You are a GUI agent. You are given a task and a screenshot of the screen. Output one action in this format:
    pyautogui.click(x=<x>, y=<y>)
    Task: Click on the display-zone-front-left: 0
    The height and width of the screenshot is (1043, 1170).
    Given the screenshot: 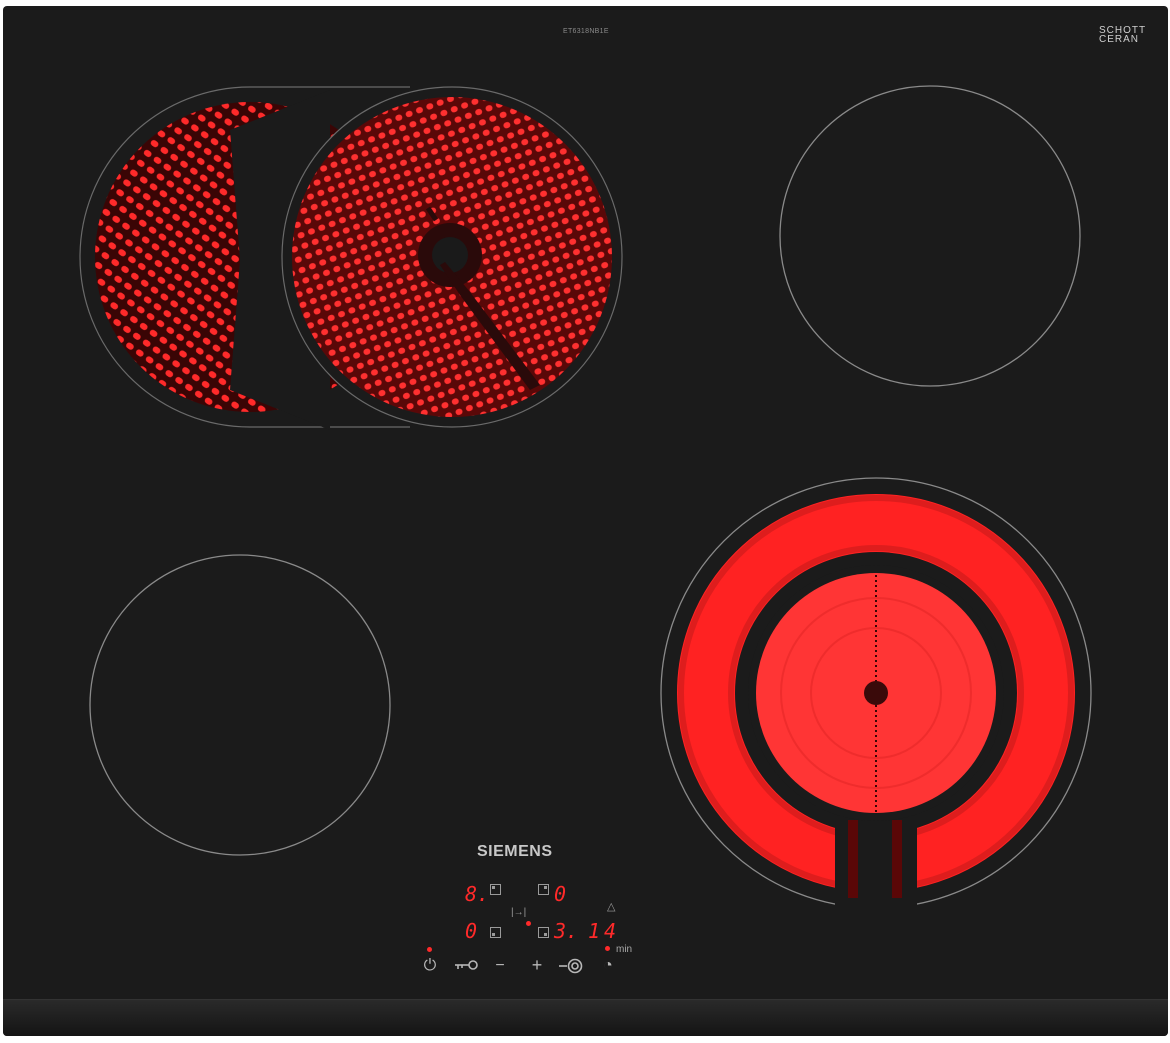 What is the action you would take?
    pyautogui.click(x=471, y=931)
    